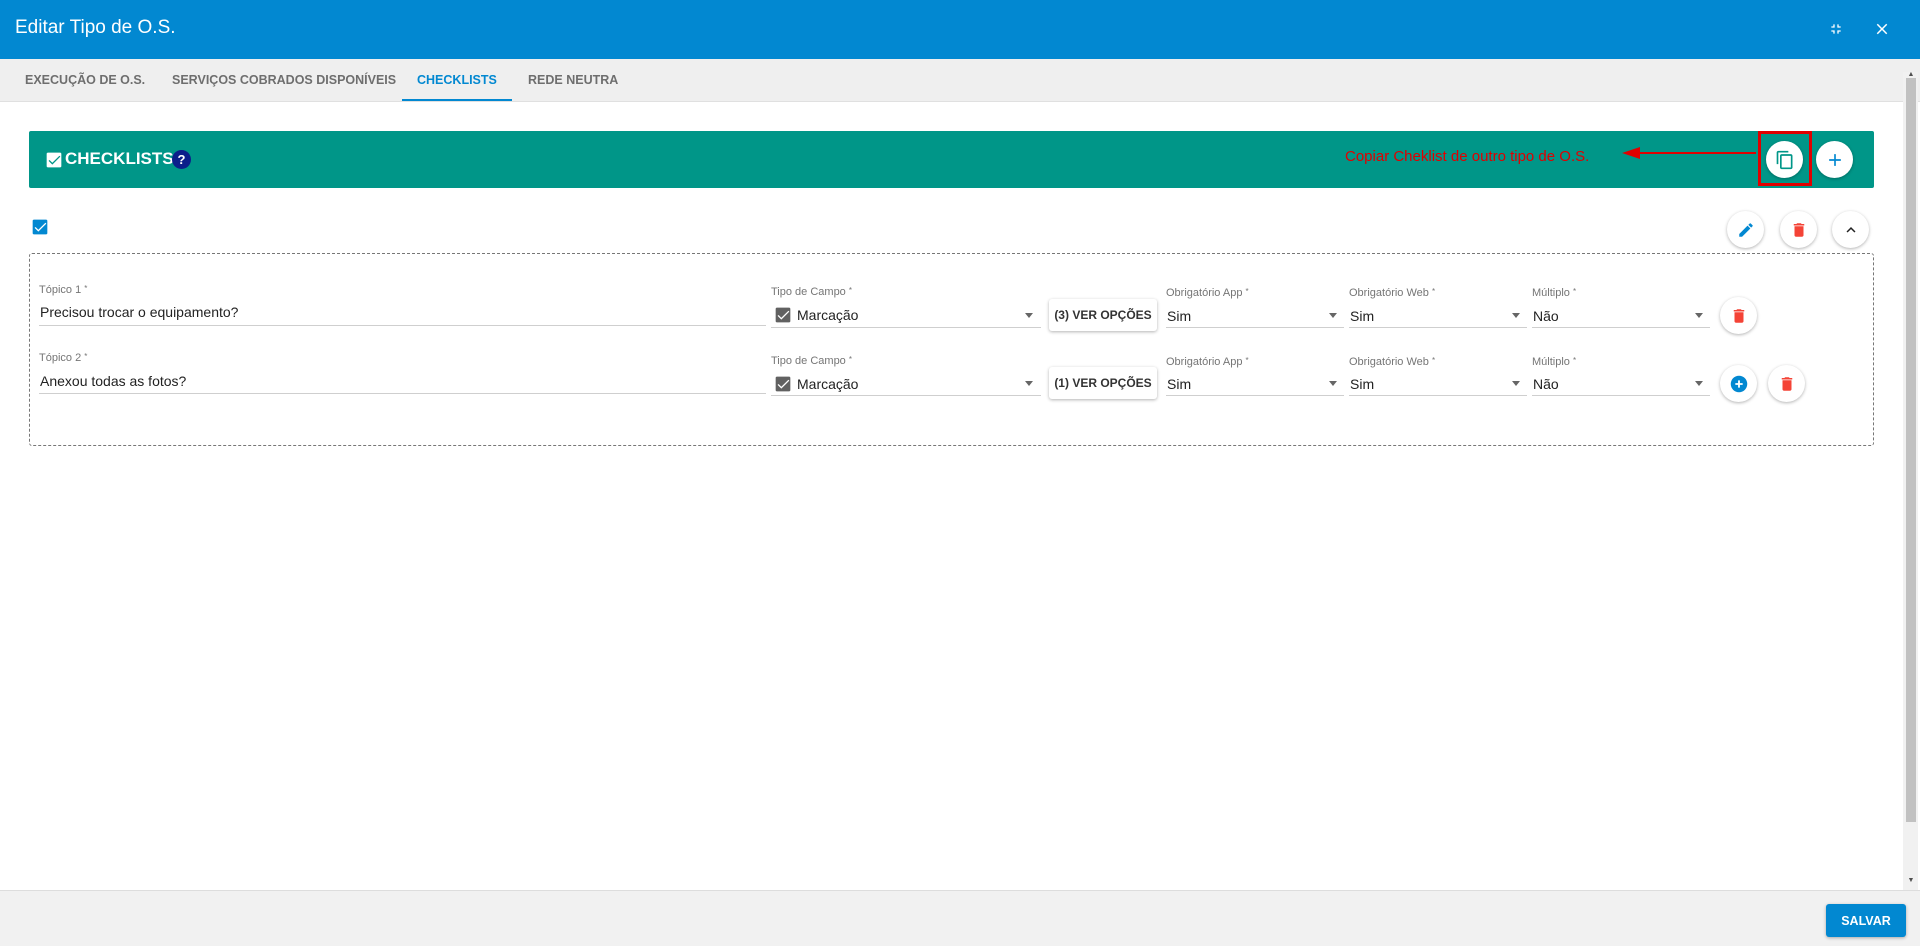  Describe the element at coordinates (1103, 315) in the screenshot. I see `view-options-button: (3) VER OPÇÕES` at that location.